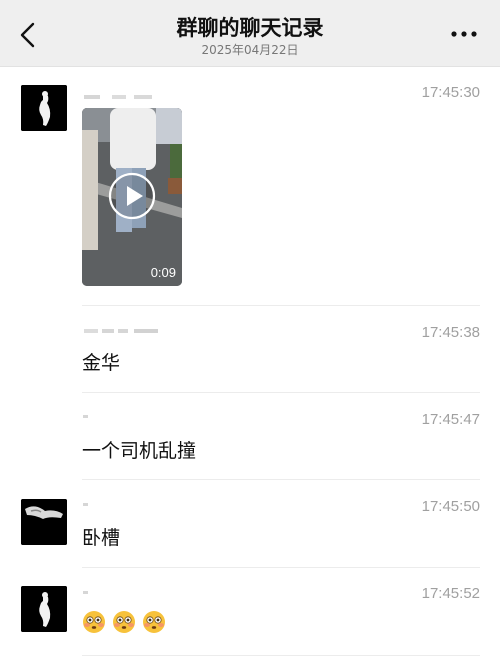 This screenshot has width=500, height=668. What do you see at coordinates (450, 593) in the screenshot?
I see `message-timestamp: 17:45:52` at bounding box center [450, 593].